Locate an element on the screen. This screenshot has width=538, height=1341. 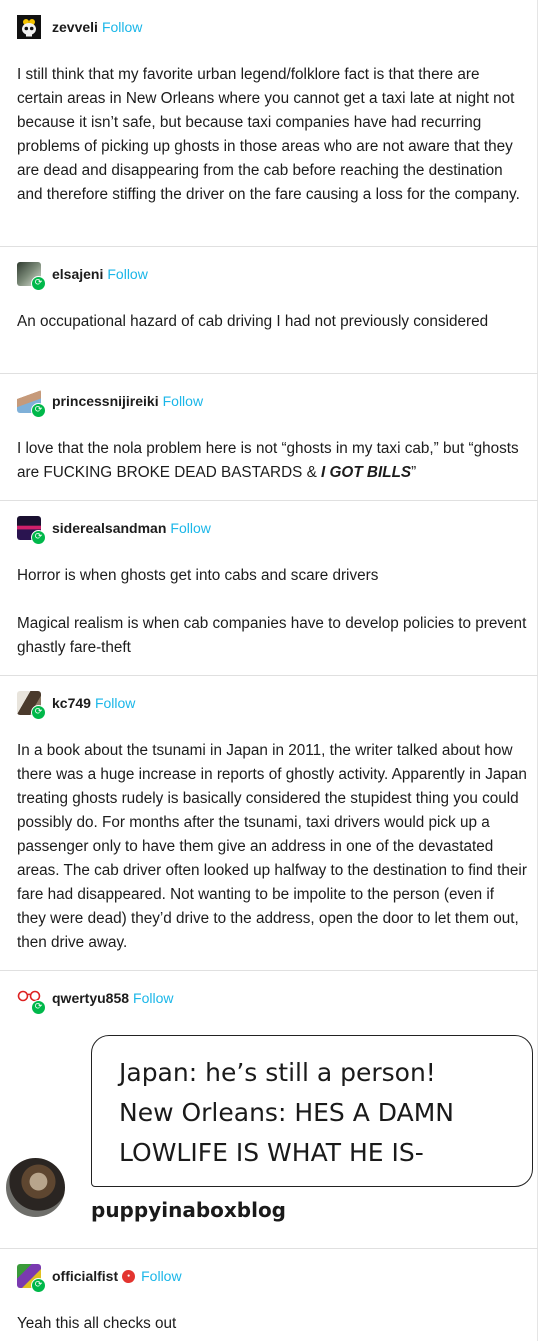
username: princessnijireiki is located at coordinates (105, 401).